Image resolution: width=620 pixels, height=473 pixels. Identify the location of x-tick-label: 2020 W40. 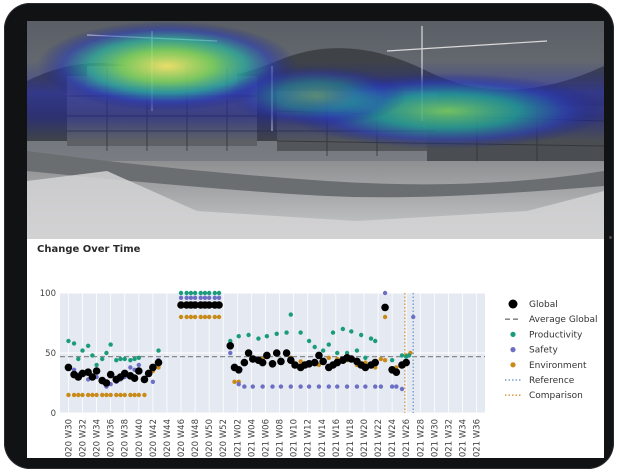
(140, 438).